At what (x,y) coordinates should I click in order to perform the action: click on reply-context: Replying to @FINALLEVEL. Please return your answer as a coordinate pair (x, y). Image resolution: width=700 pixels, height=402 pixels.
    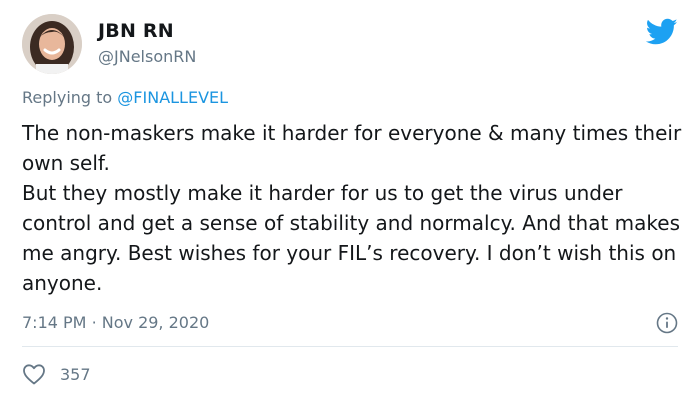
    Looking at the image, I should click on (125, 97).